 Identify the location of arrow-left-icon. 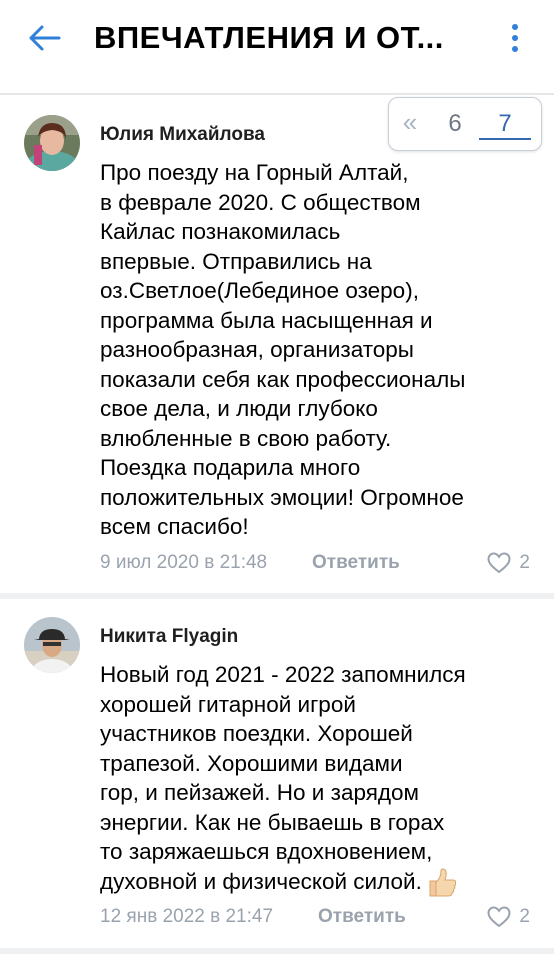
(45, 38).